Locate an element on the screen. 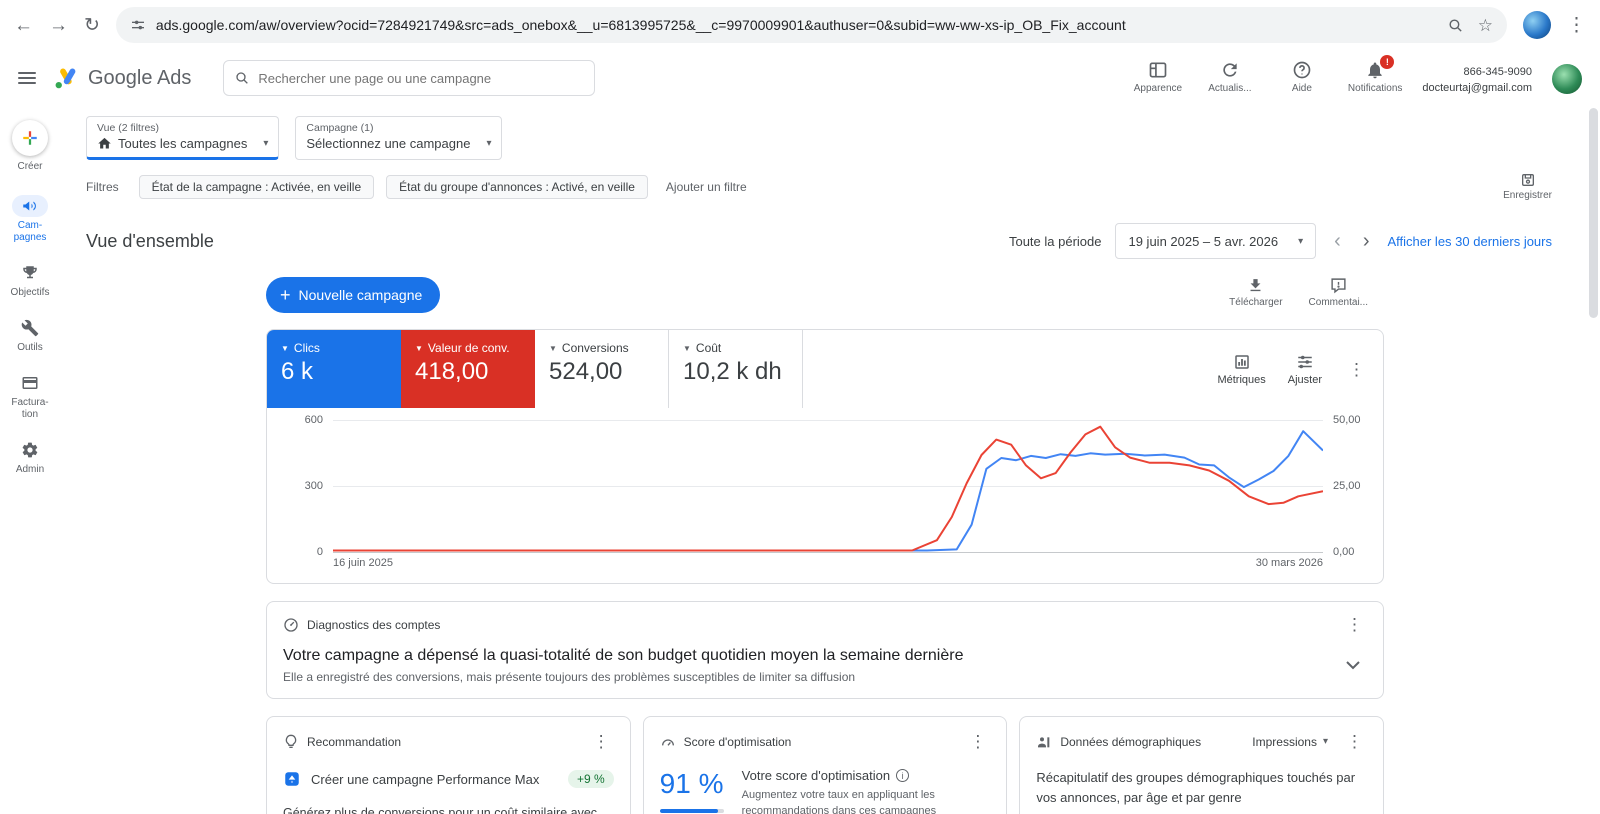  create-label: Créer is located at coordinates (30, 166).